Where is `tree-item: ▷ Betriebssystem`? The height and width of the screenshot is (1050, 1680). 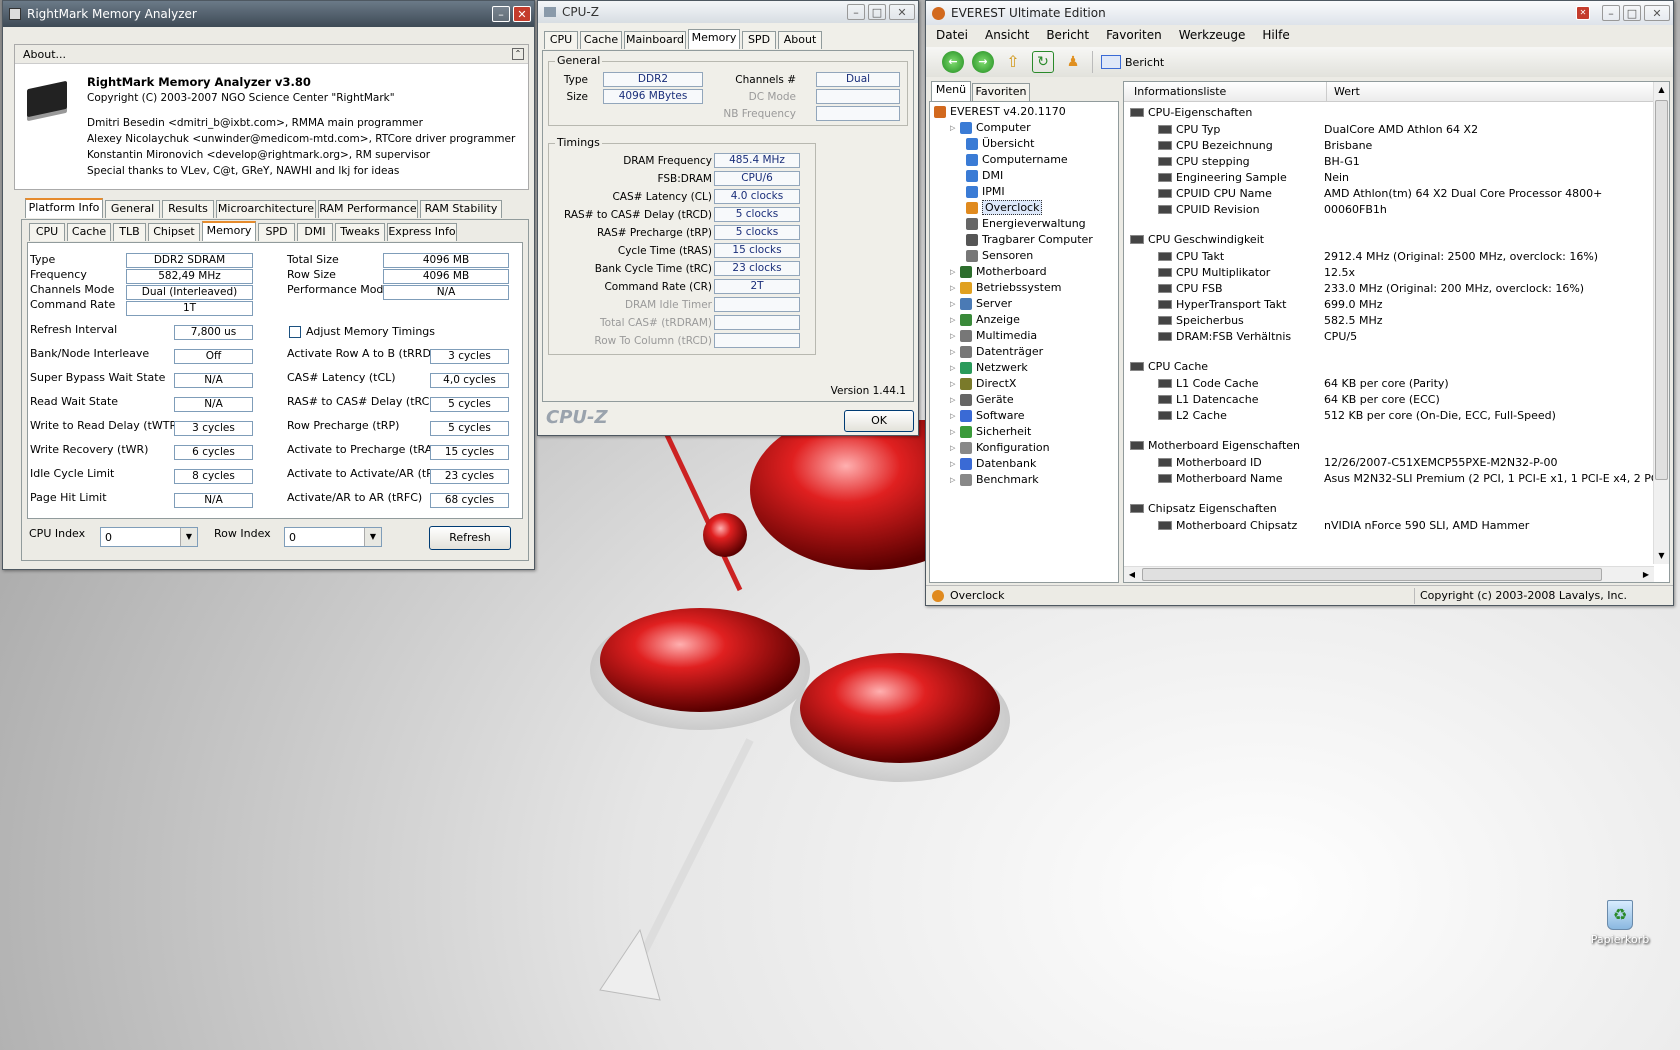
tree-item: ▷ Betriebssystem is located at coordinates (1005, 287).